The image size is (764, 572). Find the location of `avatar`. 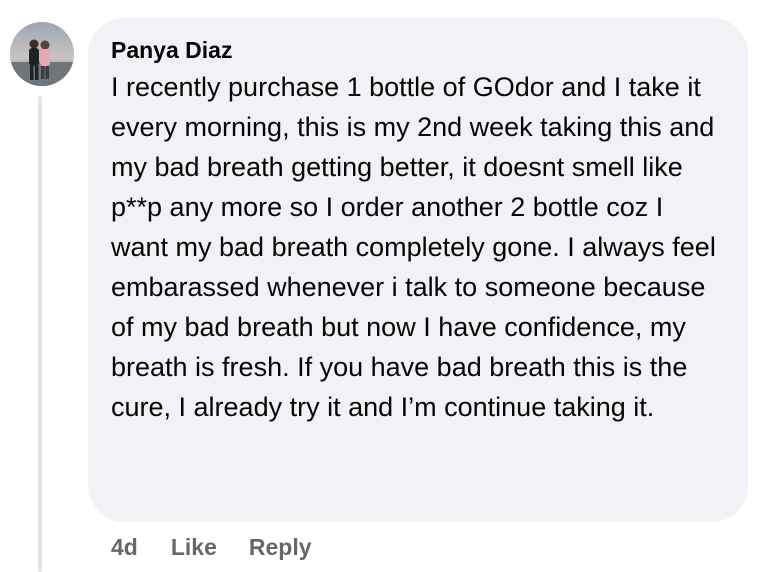

avatar is located at coordinates (42, 54).